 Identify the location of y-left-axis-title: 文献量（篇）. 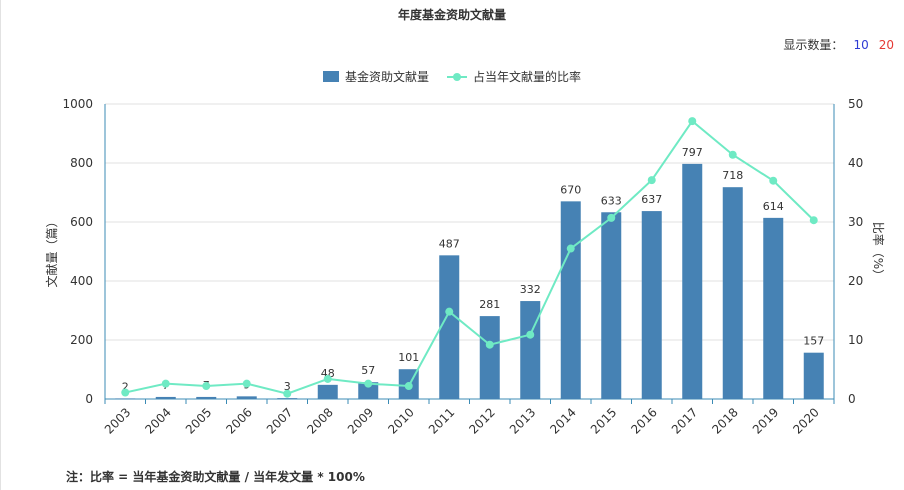
(51, 251).